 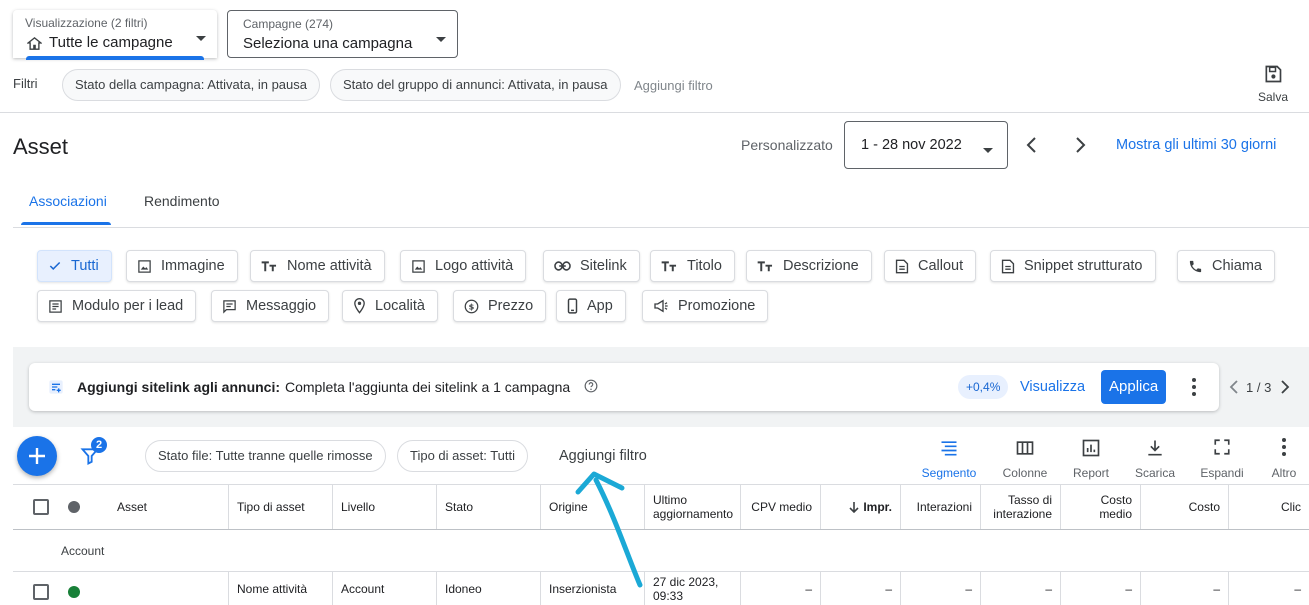 I want to click on type-button-nome-attivita: Nome attività, so click(x=317, y=266).